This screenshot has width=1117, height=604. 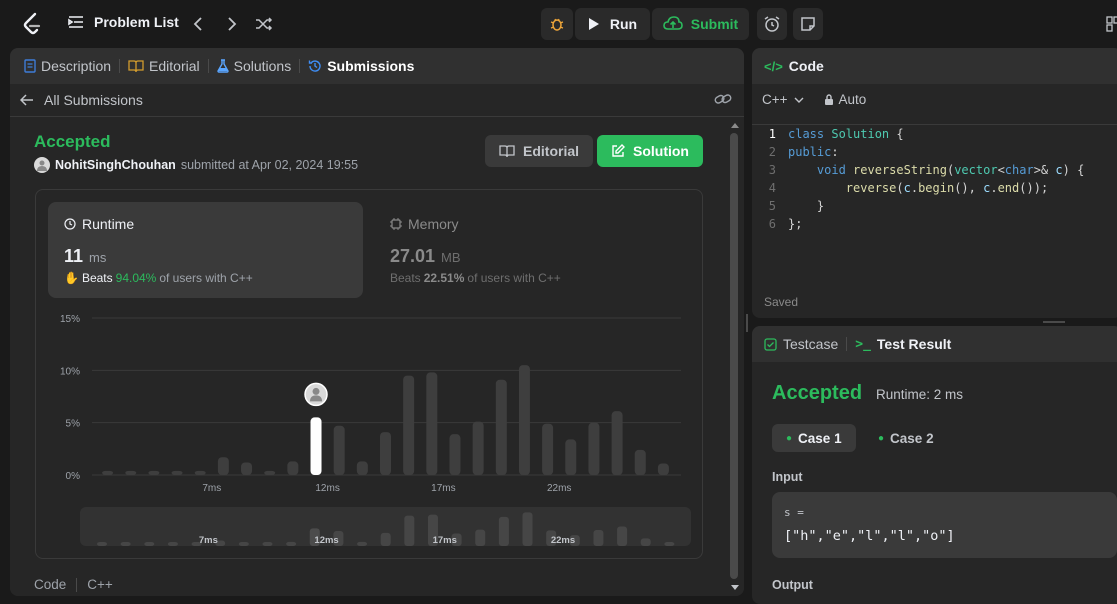 I want to click on all-submissions-label: All Submissions, so click(x=93, y=100).